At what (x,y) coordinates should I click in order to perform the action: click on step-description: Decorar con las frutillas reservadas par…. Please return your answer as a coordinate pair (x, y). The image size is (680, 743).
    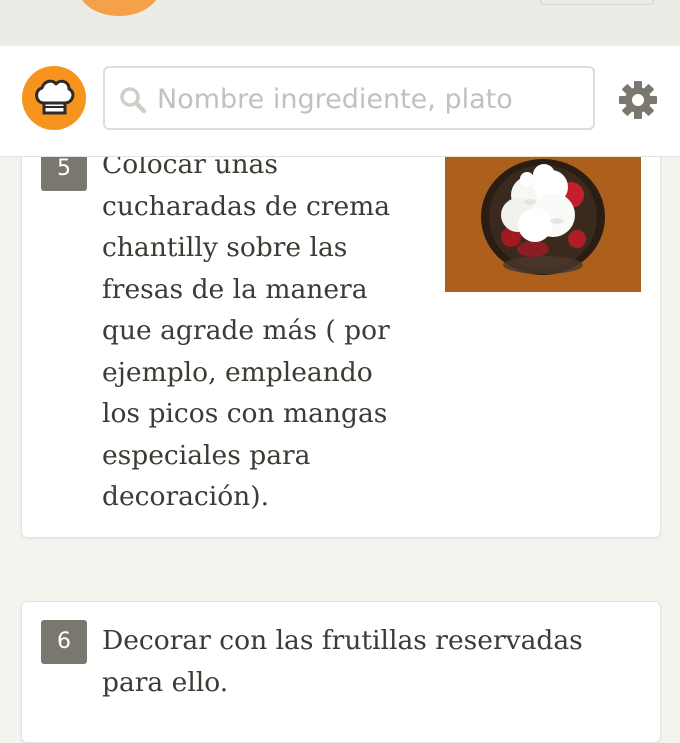
    Looking at the image, I should click on (342, 661).